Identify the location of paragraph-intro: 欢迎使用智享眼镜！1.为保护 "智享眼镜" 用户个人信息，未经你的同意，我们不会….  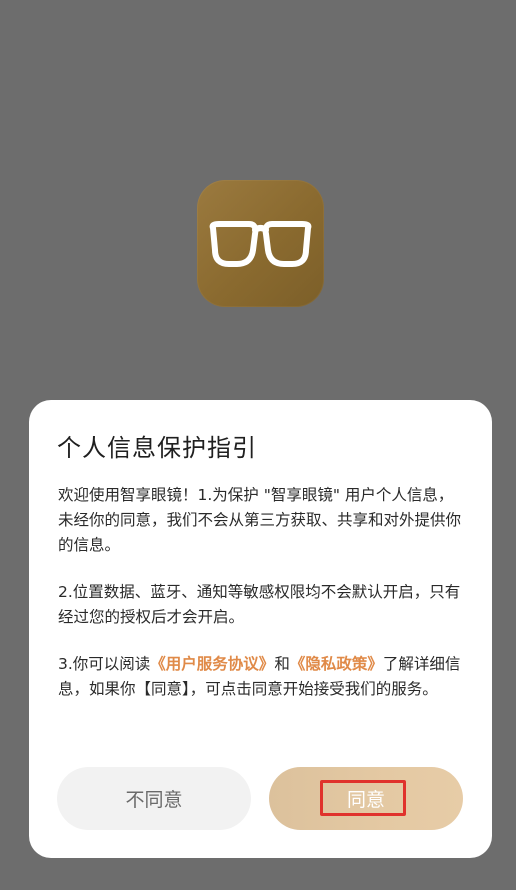
(260, 520).